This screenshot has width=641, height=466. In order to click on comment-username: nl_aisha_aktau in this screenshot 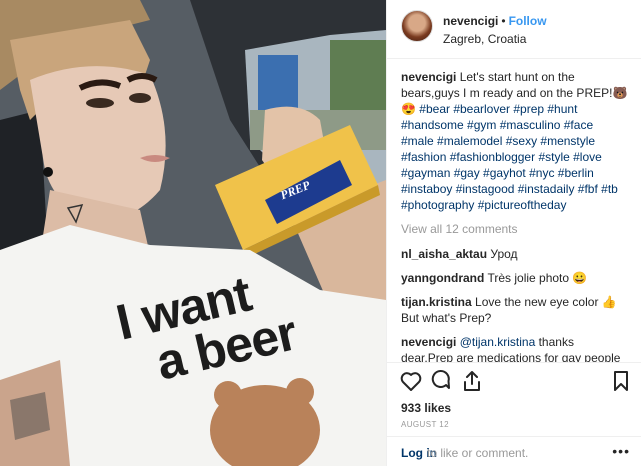, I will do `click(444, 254)`.